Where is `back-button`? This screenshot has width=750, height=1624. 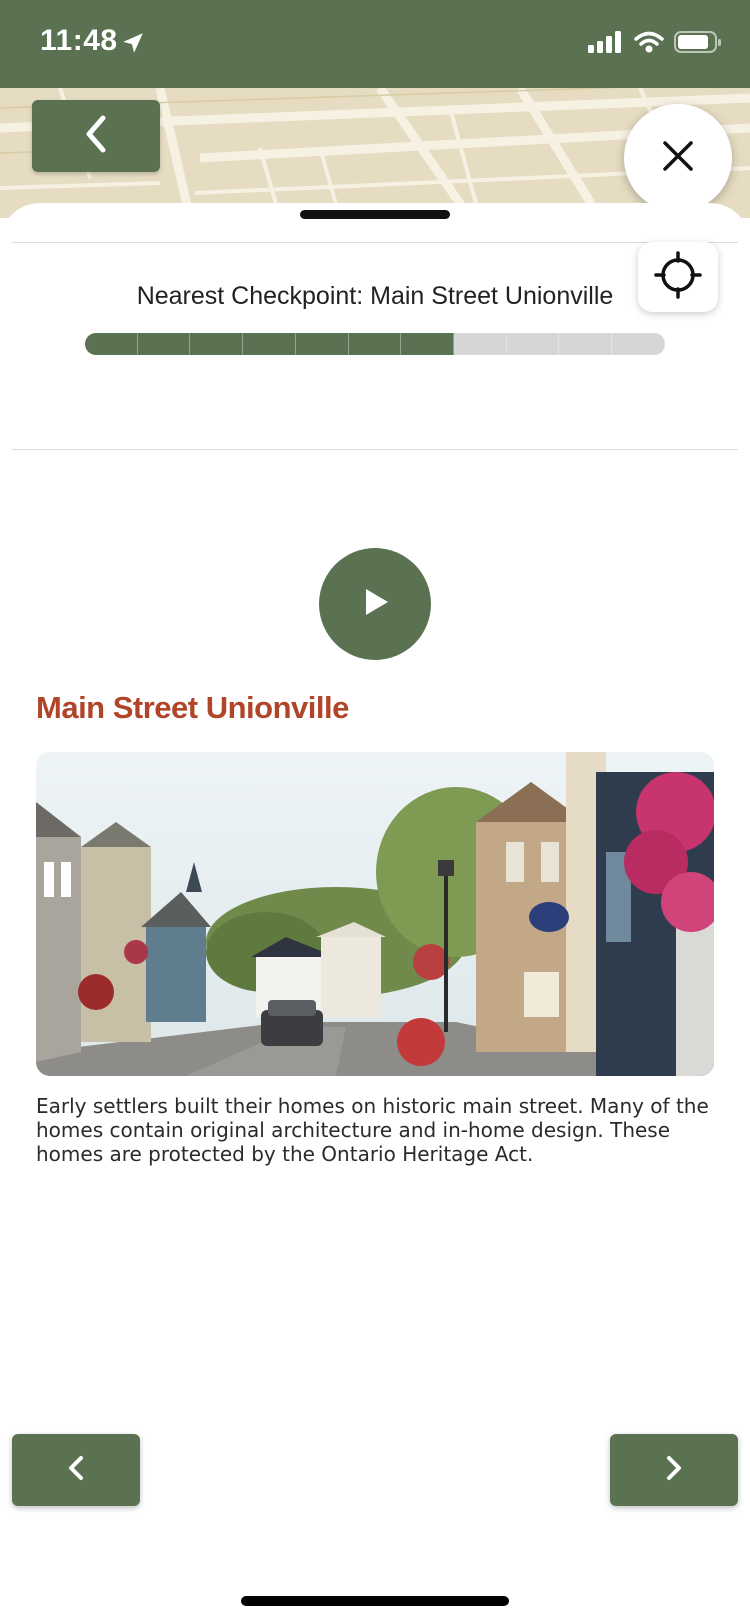 back-button is located at coordinates (96, 136).